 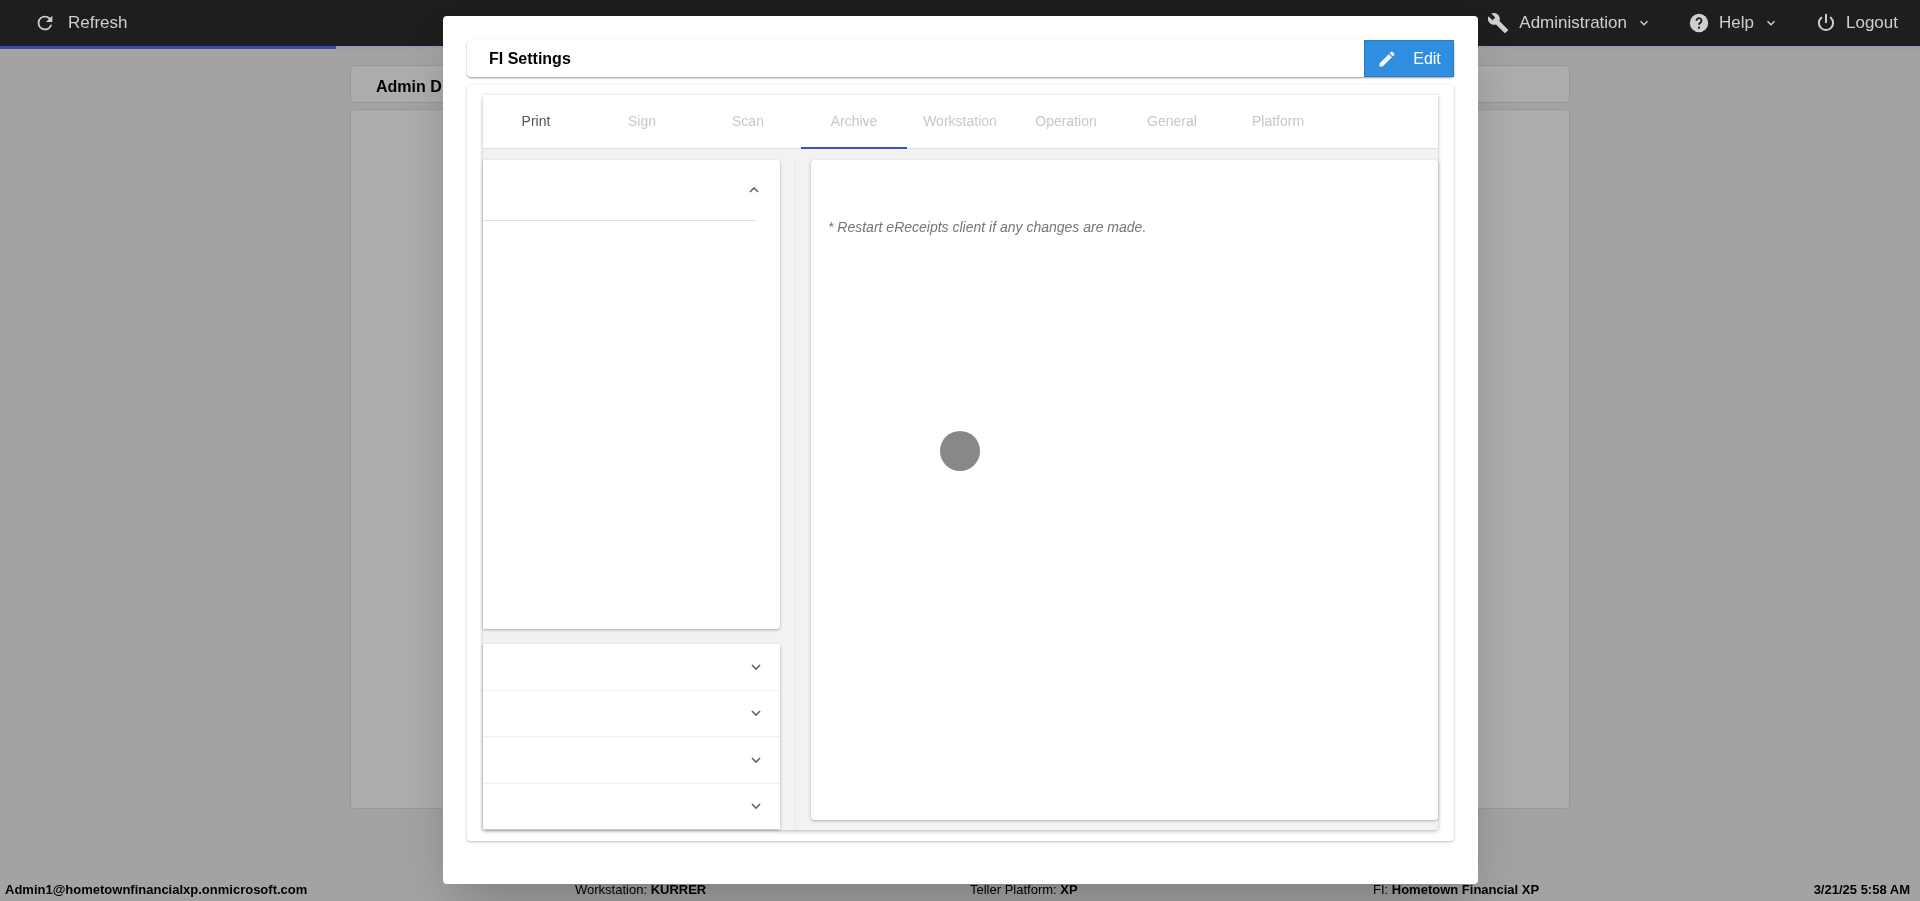 I want to click on menu-button: Help, so click(x=1733, y=23).